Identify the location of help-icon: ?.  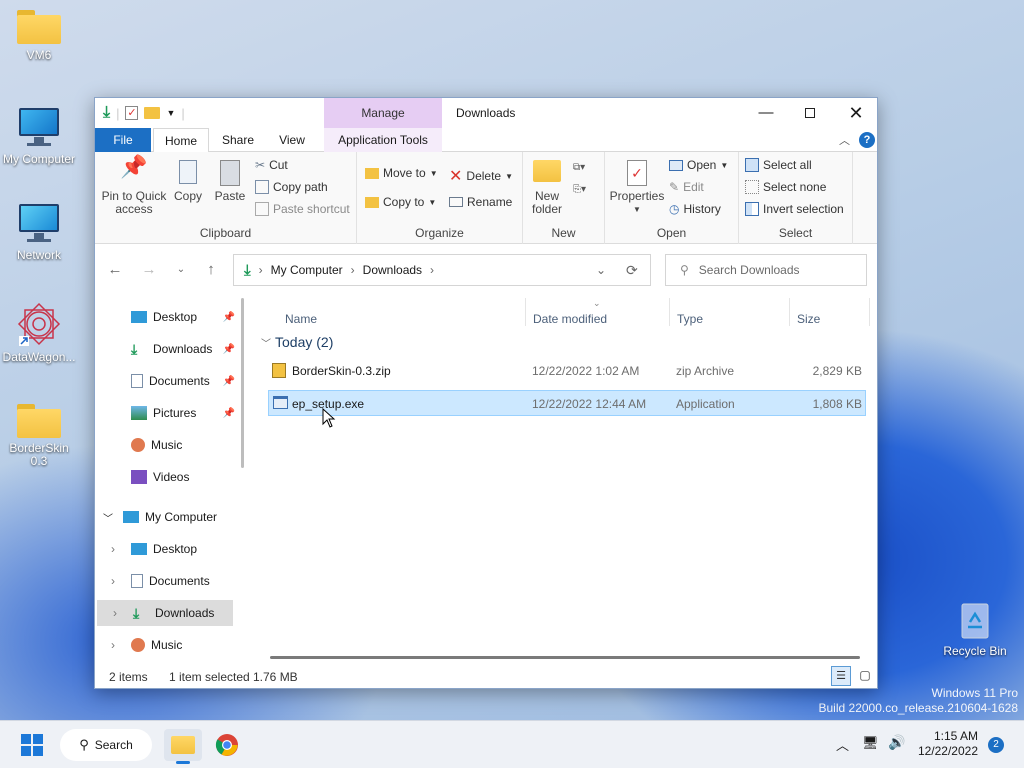
(867, 140).